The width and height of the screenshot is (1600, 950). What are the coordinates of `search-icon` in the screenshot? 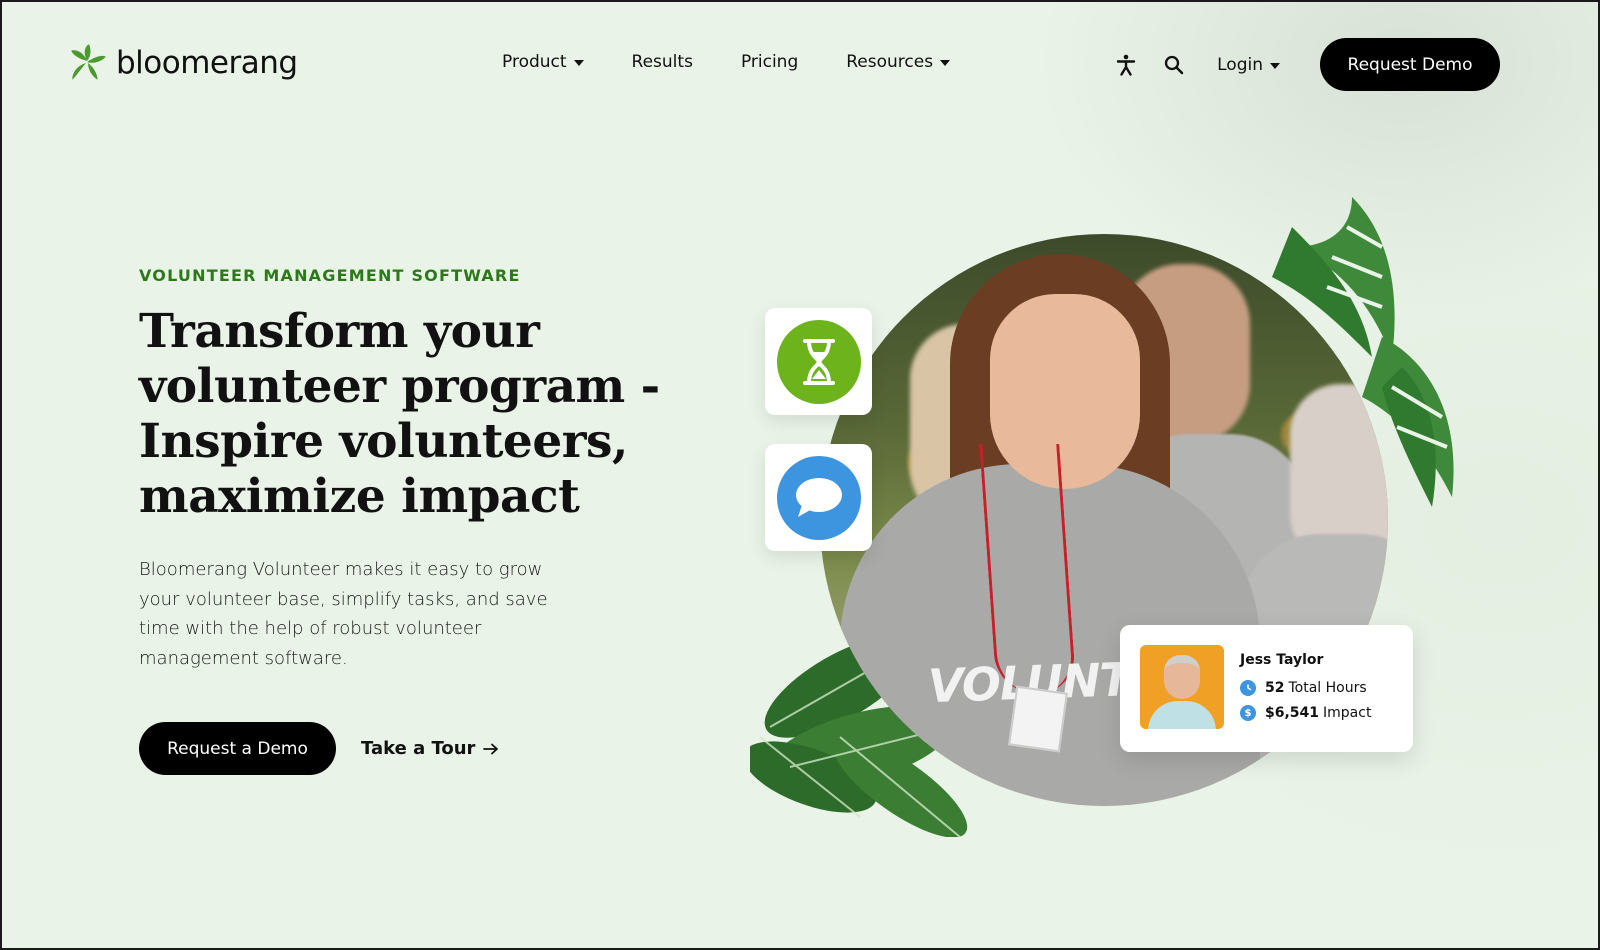 It's located at (1174, 64).